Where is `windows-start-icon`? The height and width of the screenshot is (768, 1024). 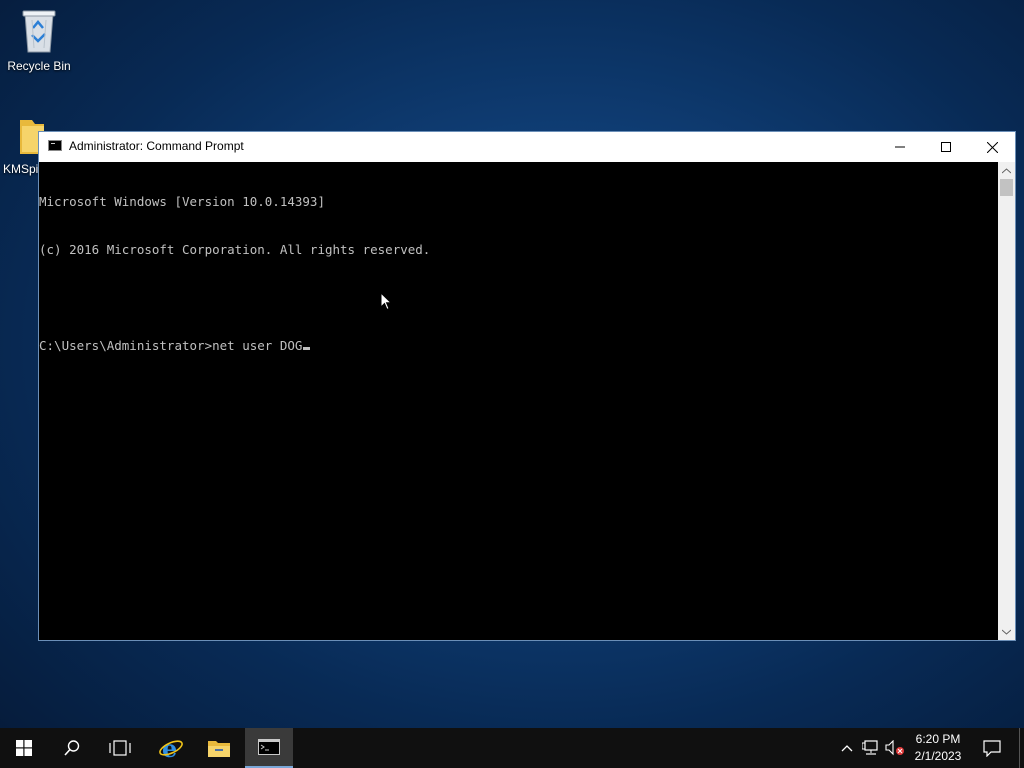 windows-start-icon is located at coordinates (24, 748).